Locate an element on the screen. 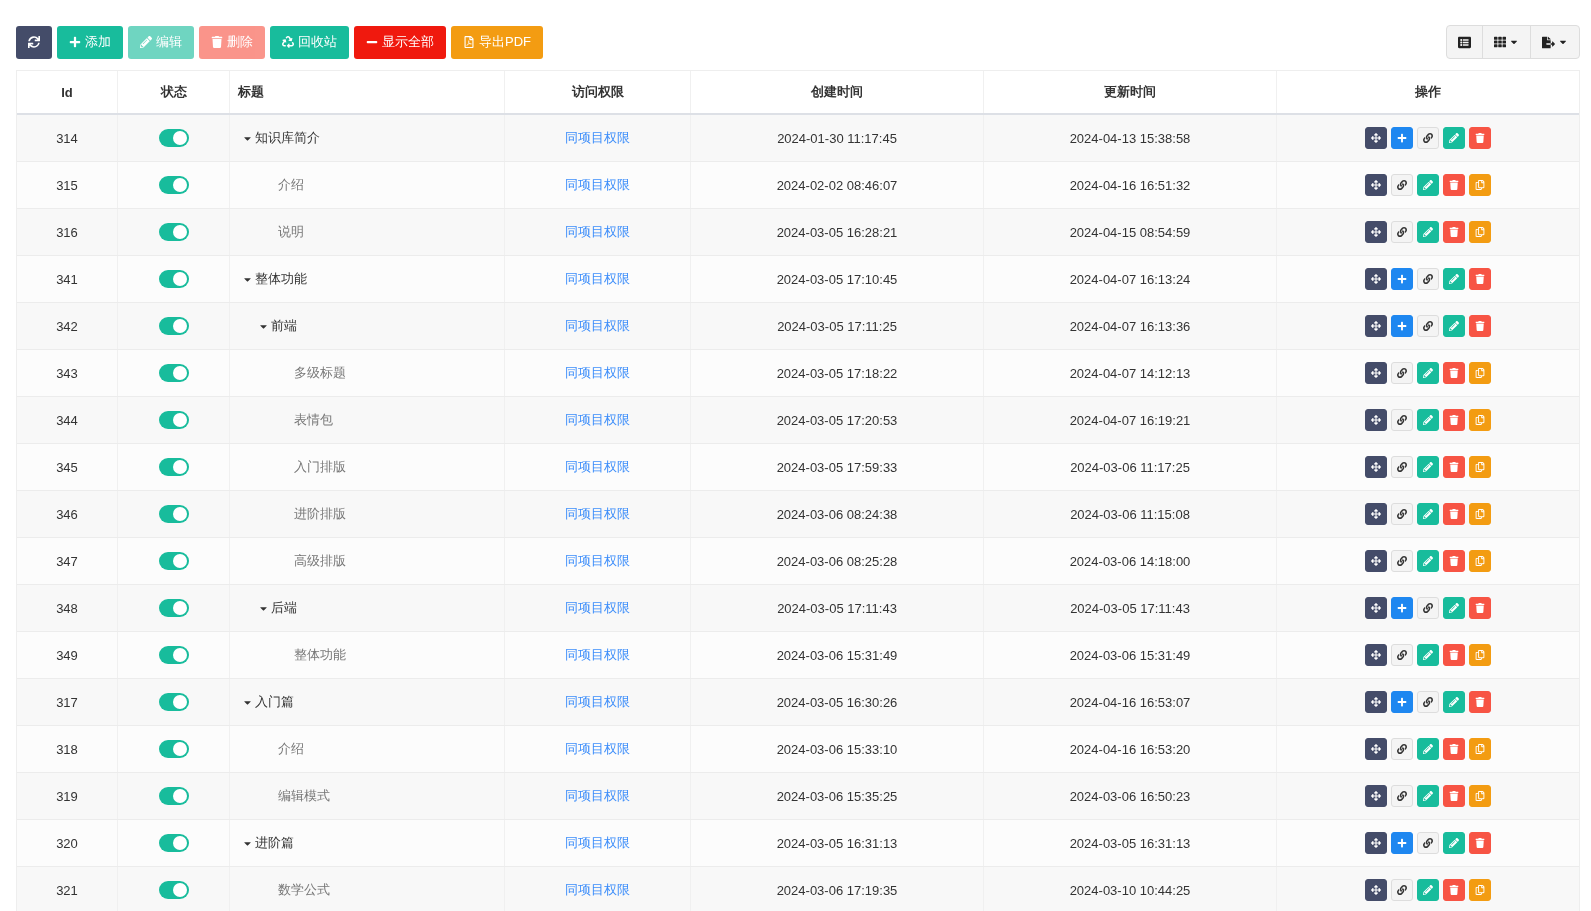 The image size is (1591, 911). column-header: 创建时间 is located at coordinates (836, 92).